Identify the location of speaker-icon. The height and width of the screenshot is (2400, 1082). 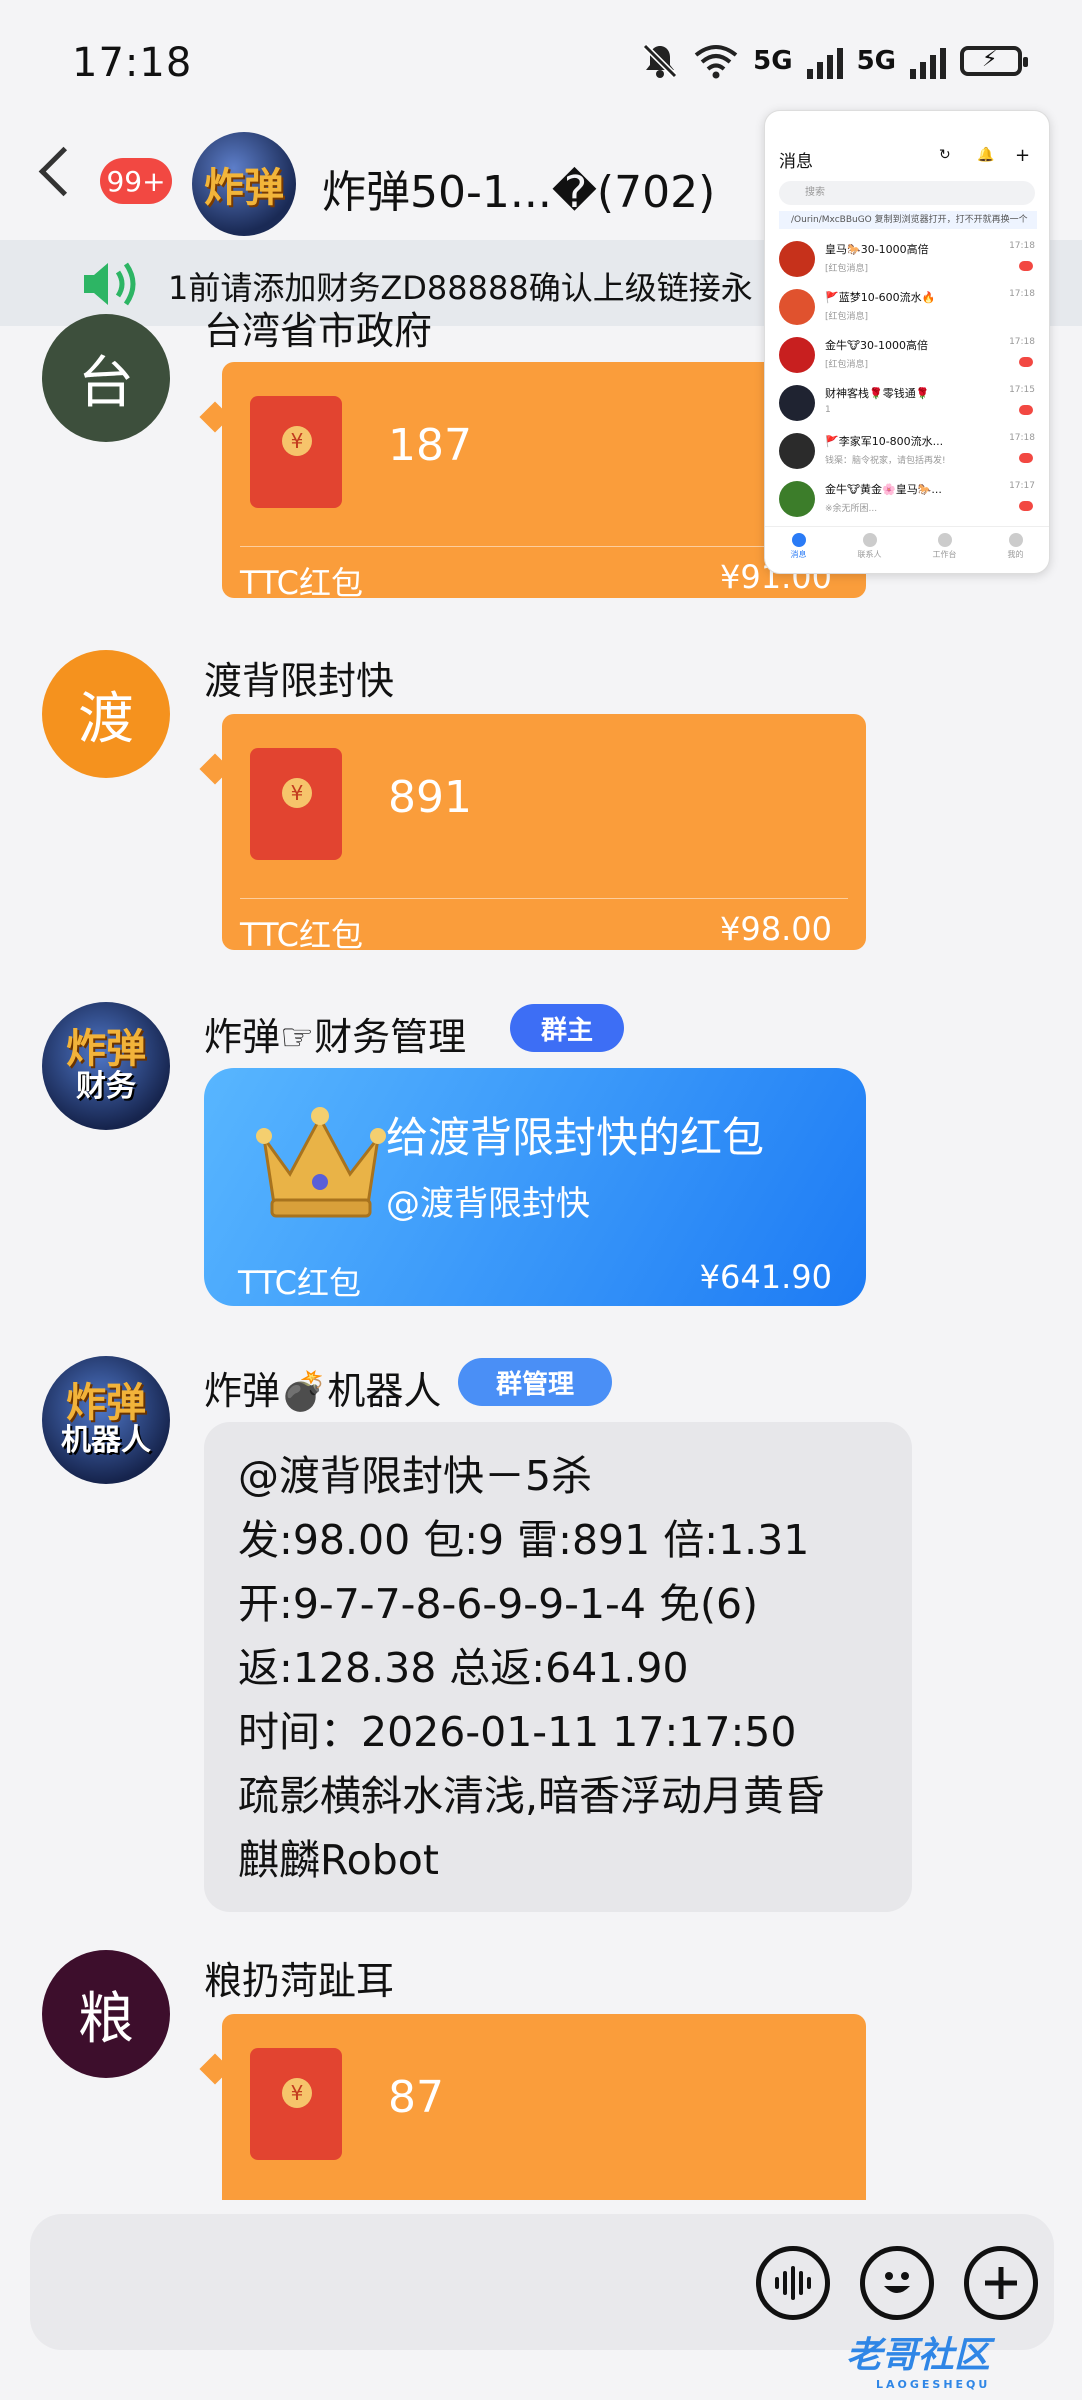
(110, 284).